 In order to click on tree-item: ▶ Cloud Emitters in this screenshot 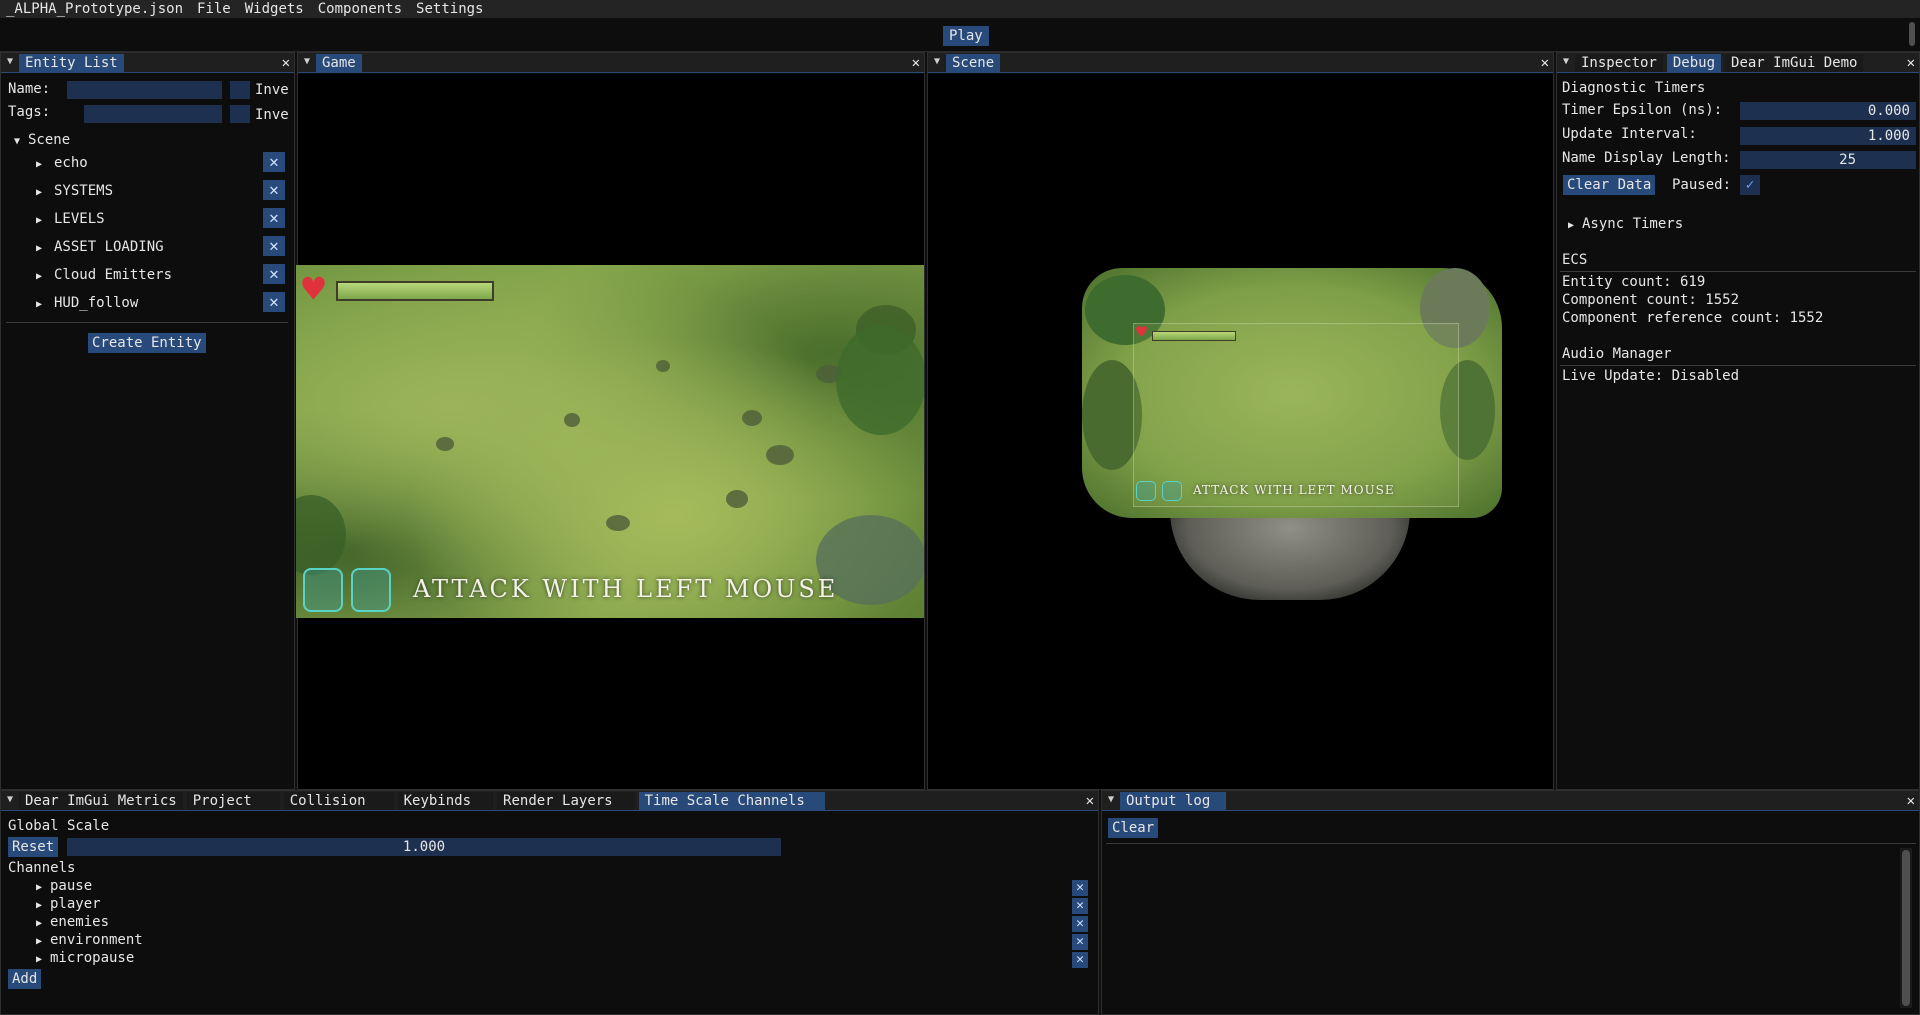, I will do `click(104, 276)`.